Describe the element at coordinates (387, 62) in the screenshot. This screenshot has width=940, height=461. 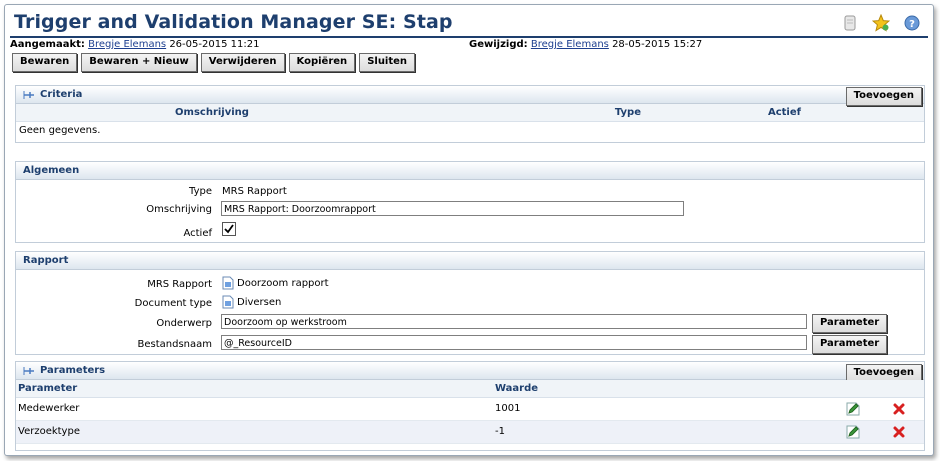
I see `close-button: Sluiten` at that location.